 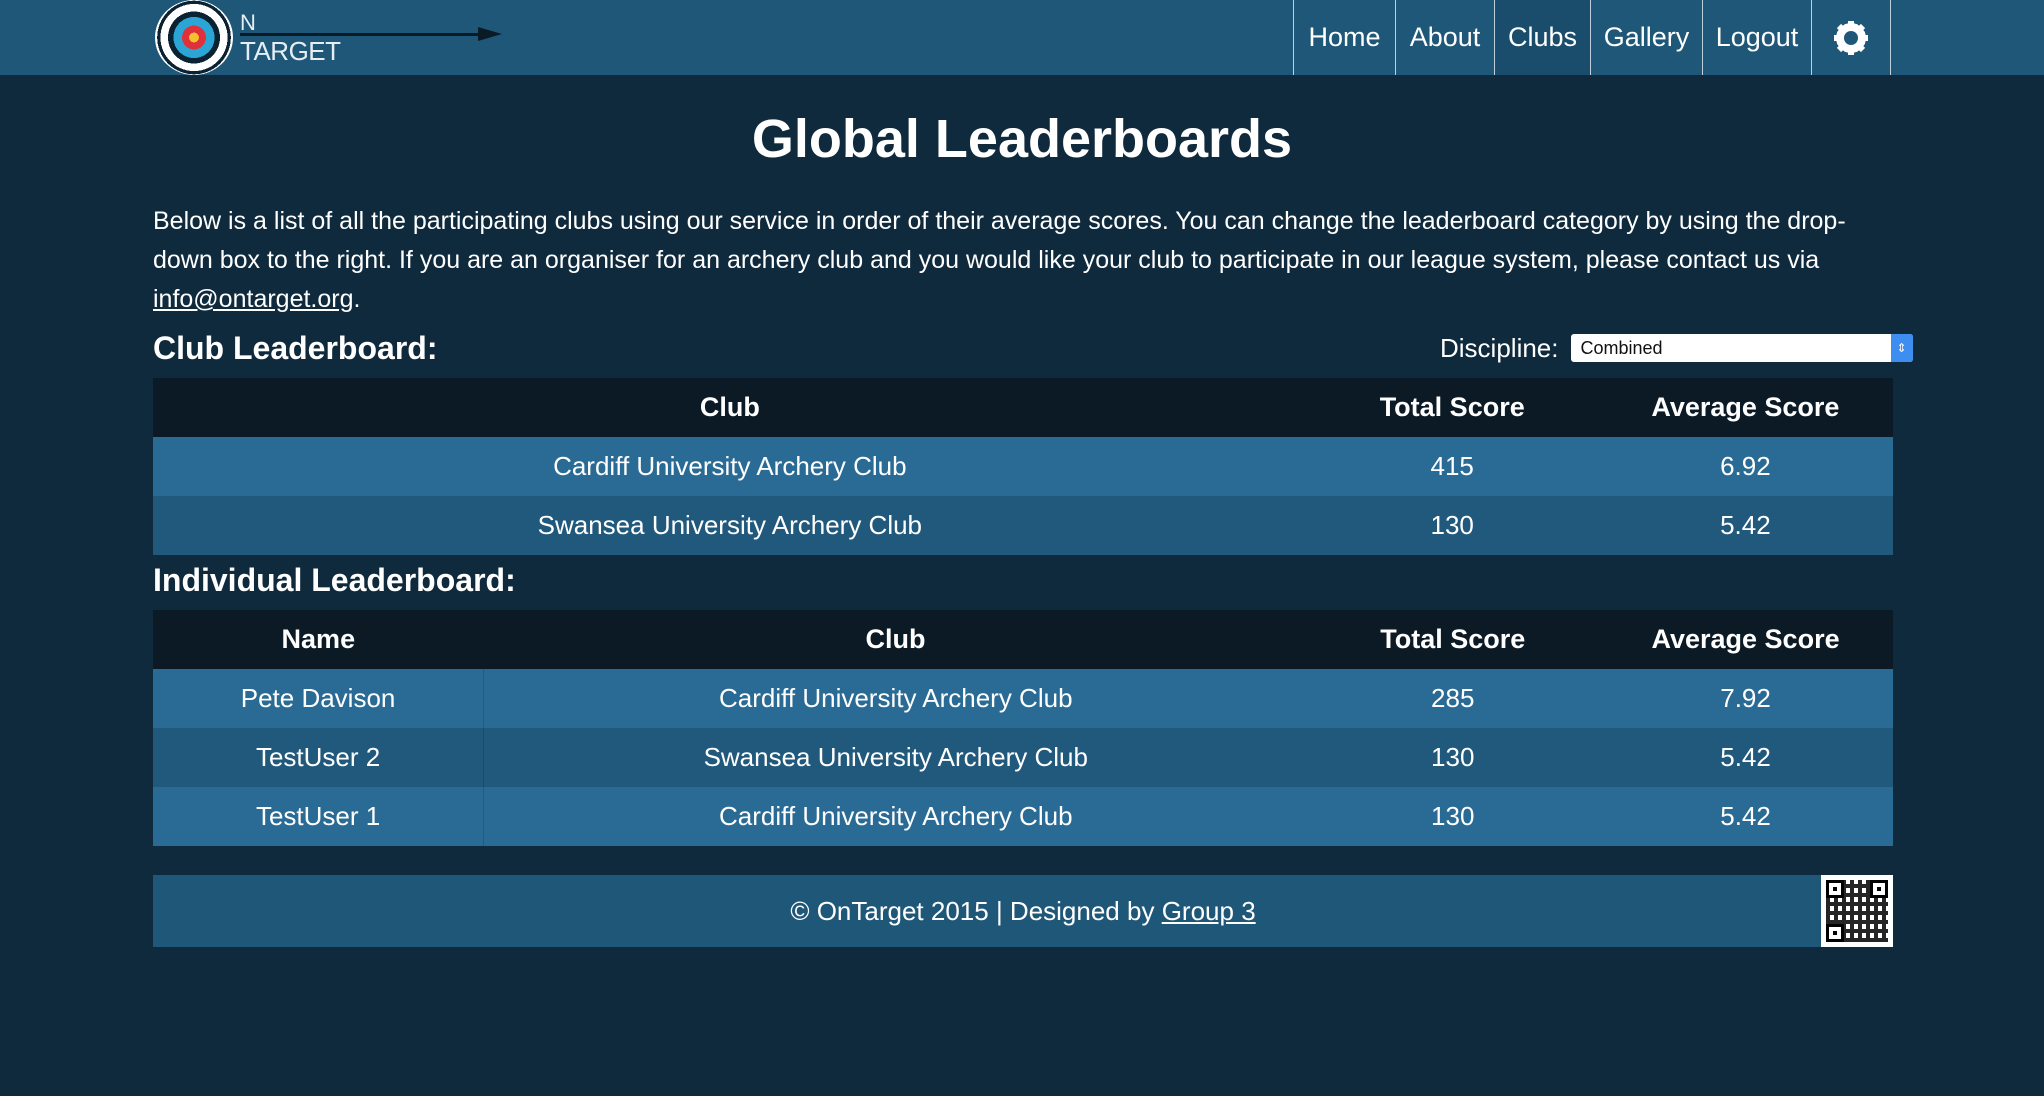 What do you see at coordinates (1022, 139) in the screenshot?
I see `page-title: Global Leaderboards` at bounding box center [1022, 139].